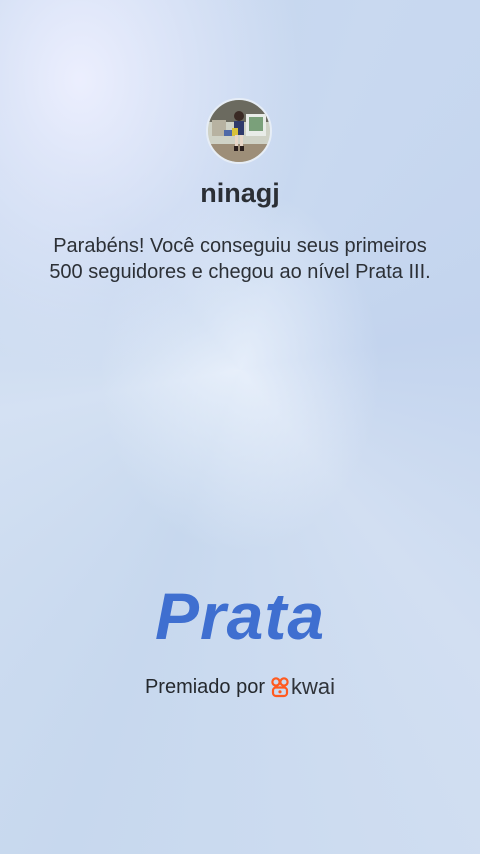  I want to click on avatar-photo, so click(239, 131).